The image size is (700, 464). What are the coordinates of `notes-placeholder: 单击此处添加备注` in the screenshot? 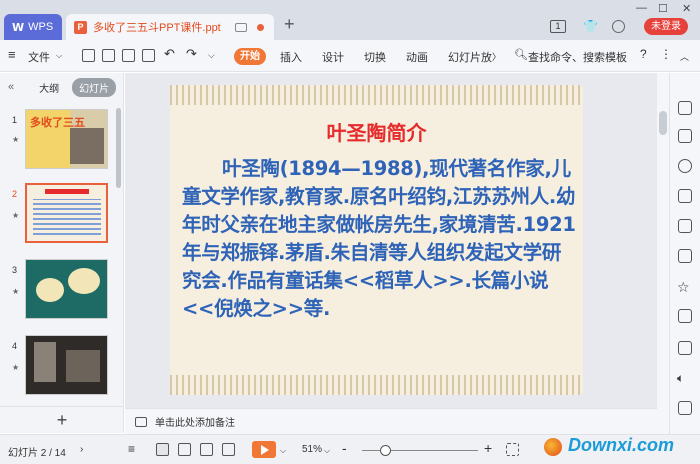 It's located at (195, 421).